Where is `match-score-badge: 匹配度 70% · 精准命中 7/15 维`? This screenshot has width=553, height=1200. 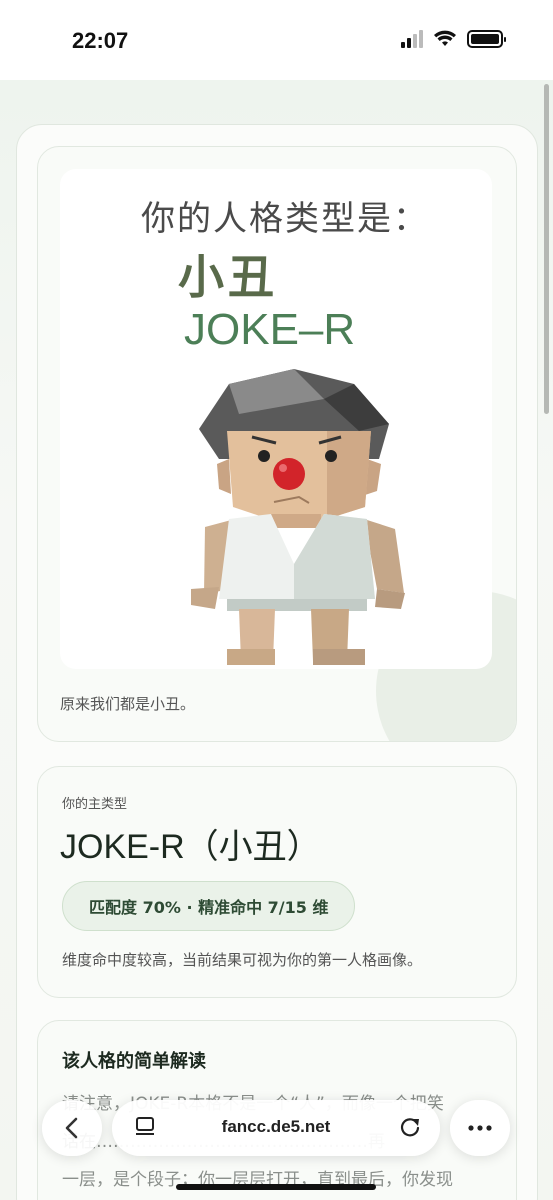 match-score-badge: 匹配度 70% · 精准命中 7/15 维 is located at coordinates (209, 906).